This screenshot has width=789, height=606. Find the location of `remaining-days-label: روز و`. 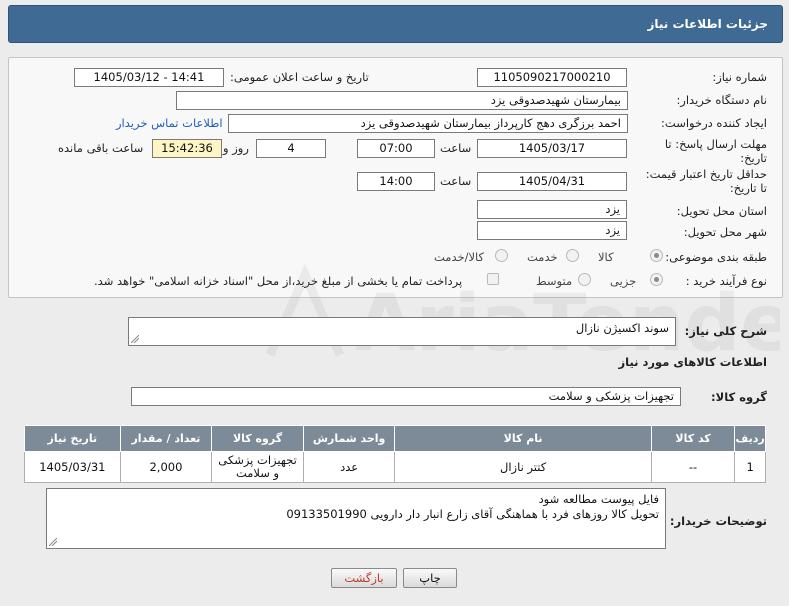

remaining-days-label: روز و is located at coordinates (236, 148).